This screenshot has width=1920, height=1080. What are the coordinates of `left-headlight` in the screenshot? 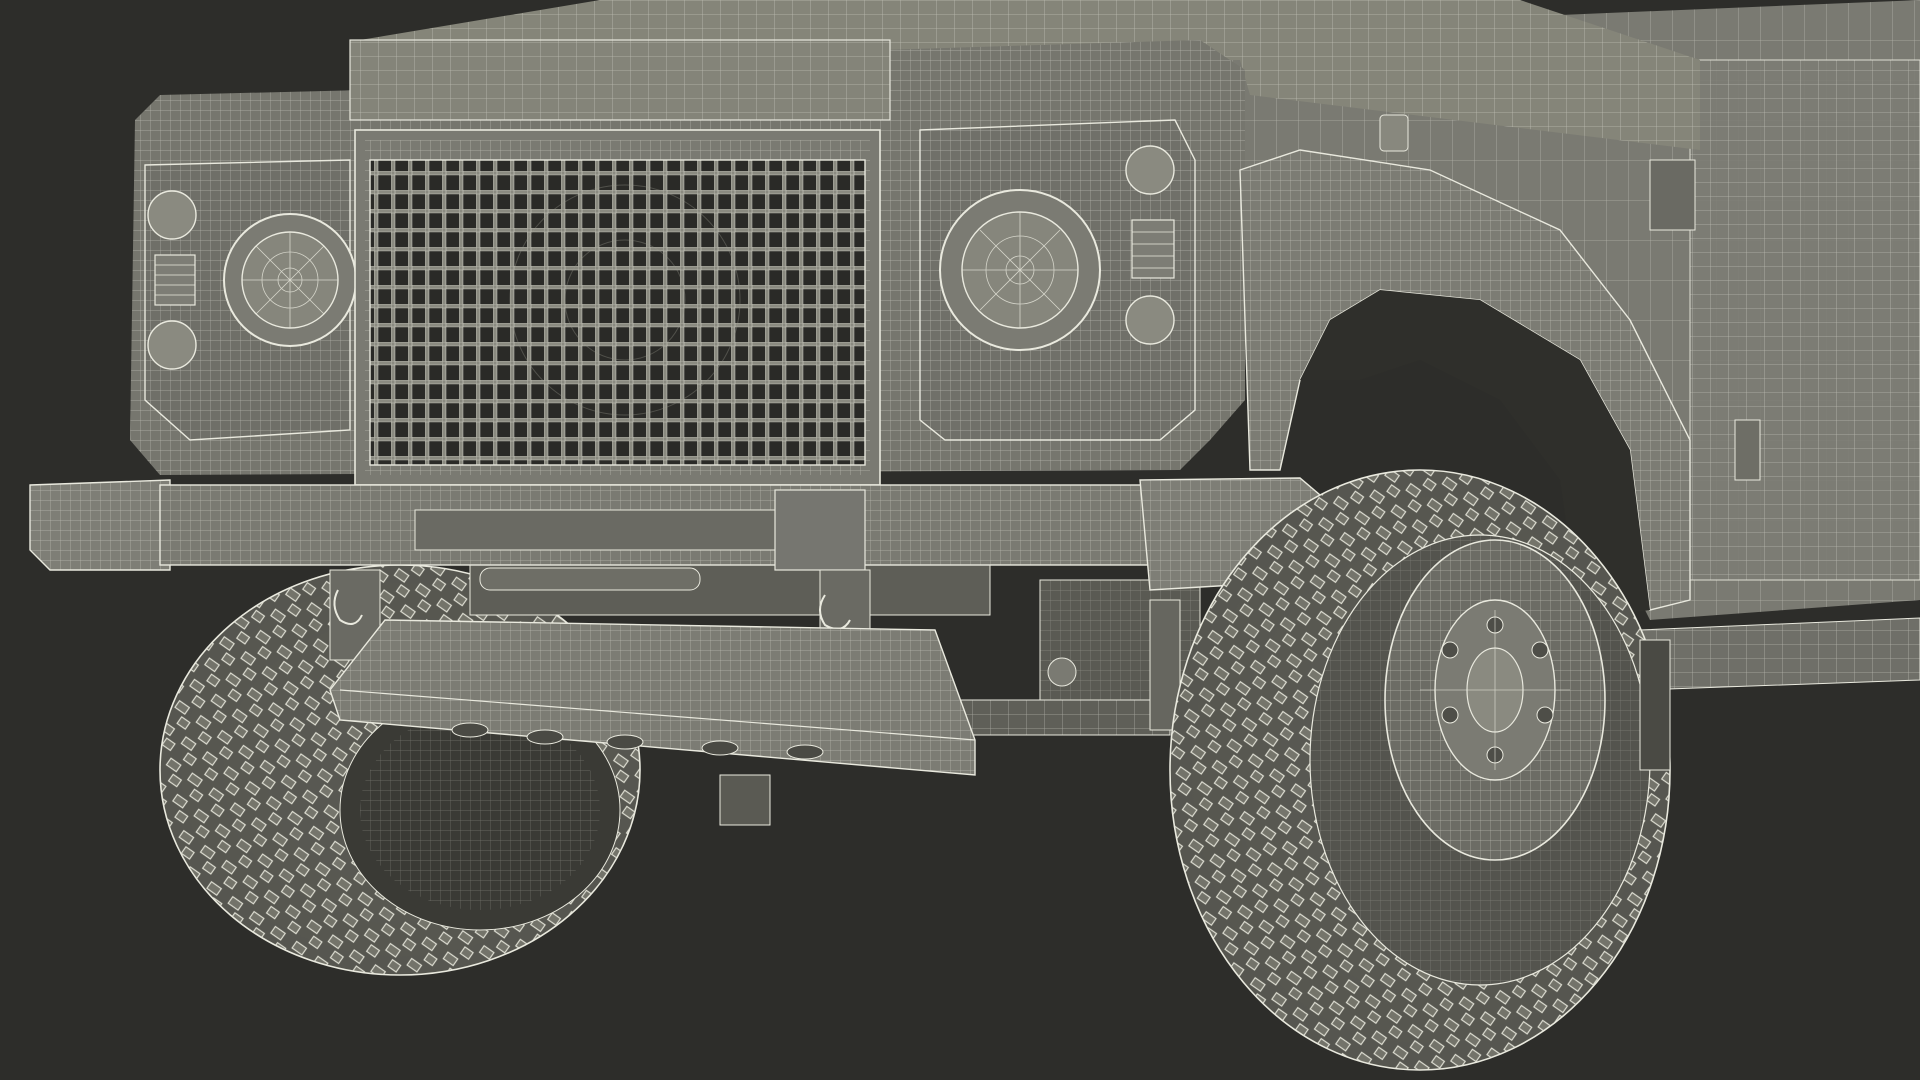 It's located at (250, 300).